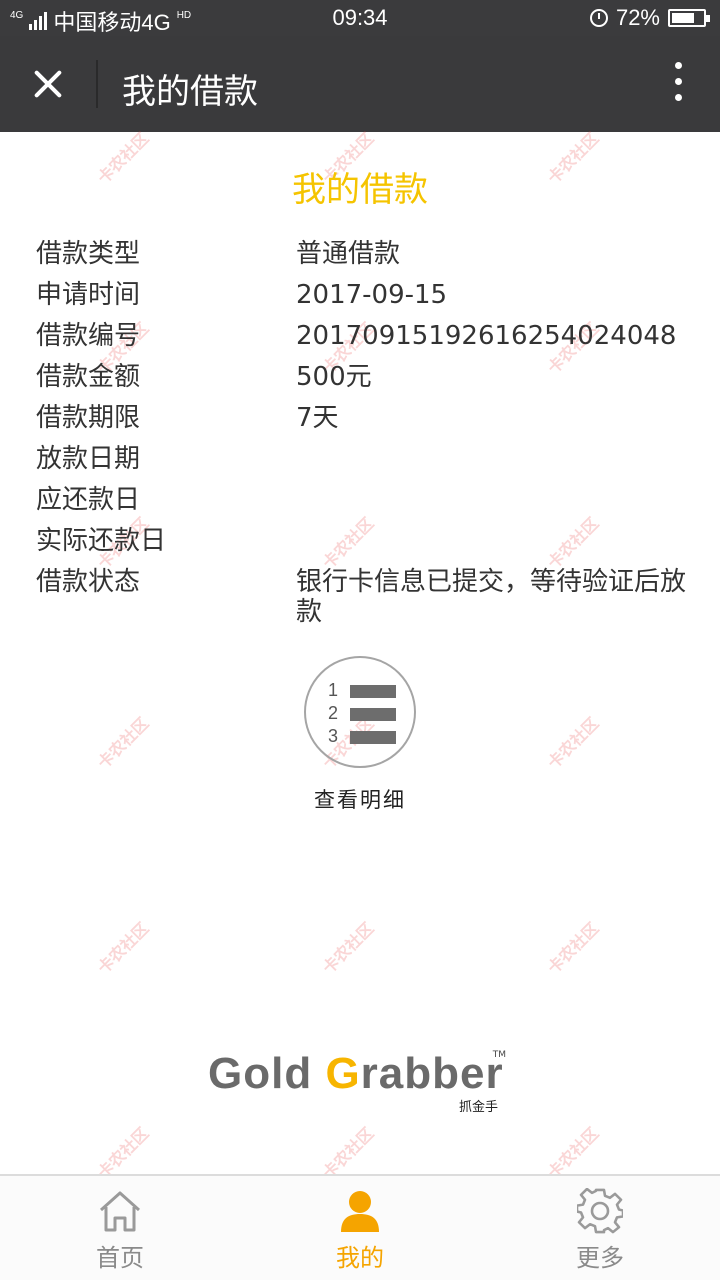  What do you see at coordinates (120, 1211) in the screenshot?
I see `home-icon` at bounding box center [120, 1211].